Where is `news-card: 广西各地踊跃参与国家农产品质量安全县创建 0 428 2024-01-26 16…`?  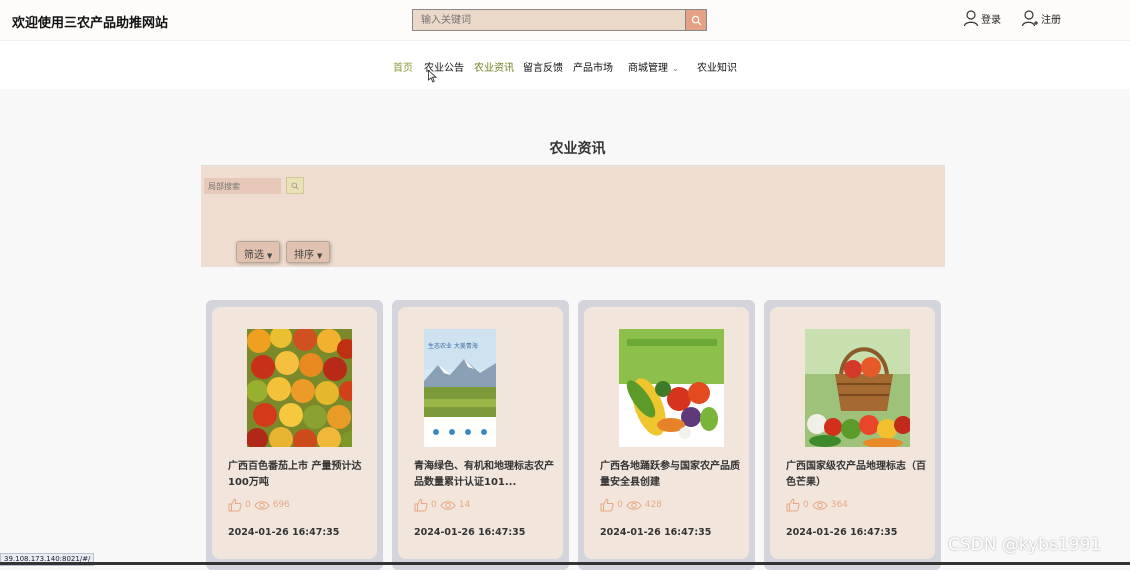
news-card: 广西各地踊跃参与国家农产品质量安全县创建 0 428 2024-01-26 16… is located at coordinates (666, 435).